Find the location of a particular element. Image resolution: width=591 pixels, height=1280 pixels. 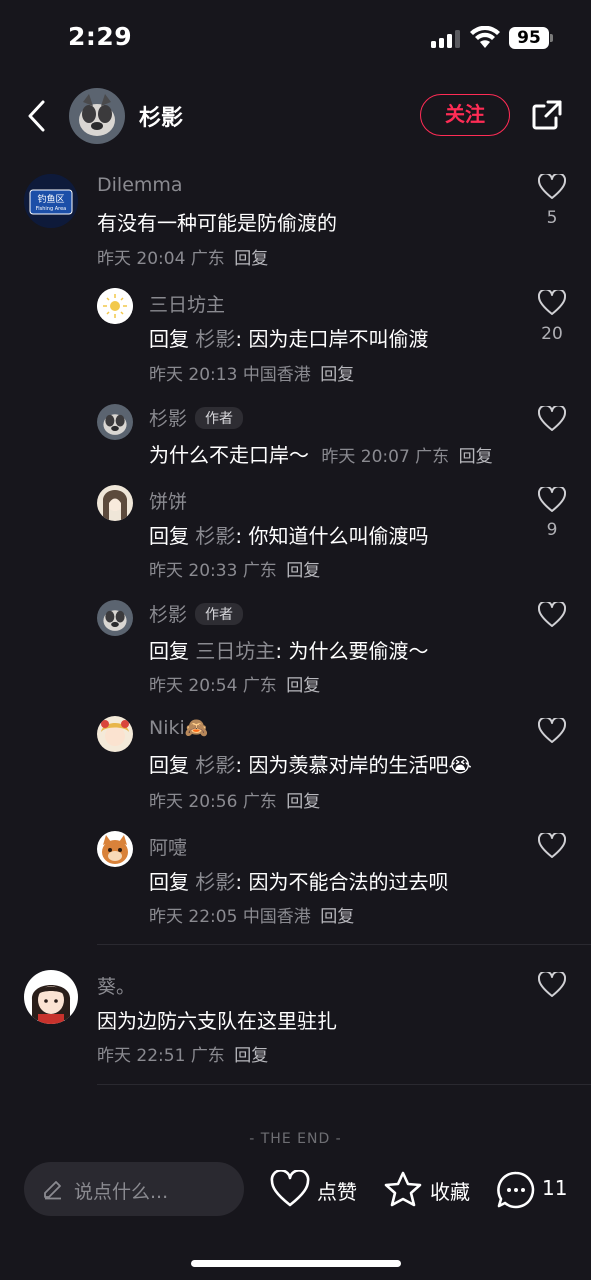

battery-nub is located at coordinates (551, 38).